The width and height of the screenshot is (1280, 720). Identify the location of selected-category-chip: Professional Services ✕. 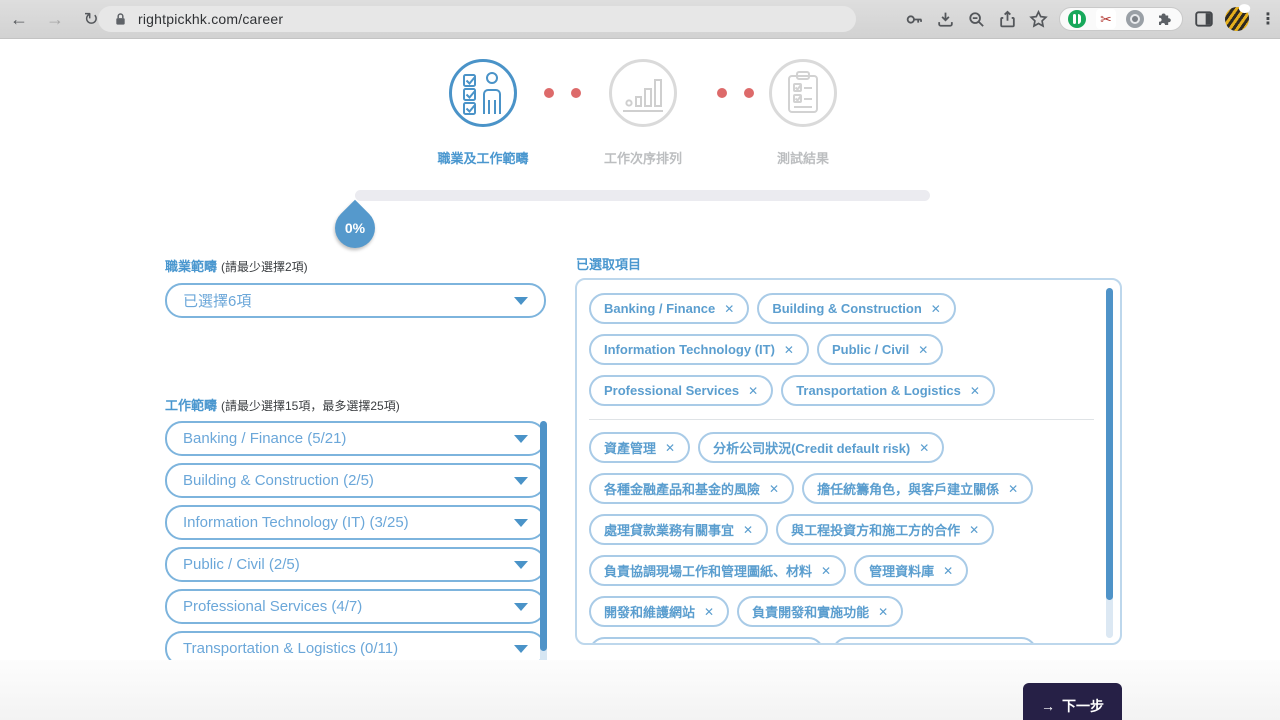
(681, 390).